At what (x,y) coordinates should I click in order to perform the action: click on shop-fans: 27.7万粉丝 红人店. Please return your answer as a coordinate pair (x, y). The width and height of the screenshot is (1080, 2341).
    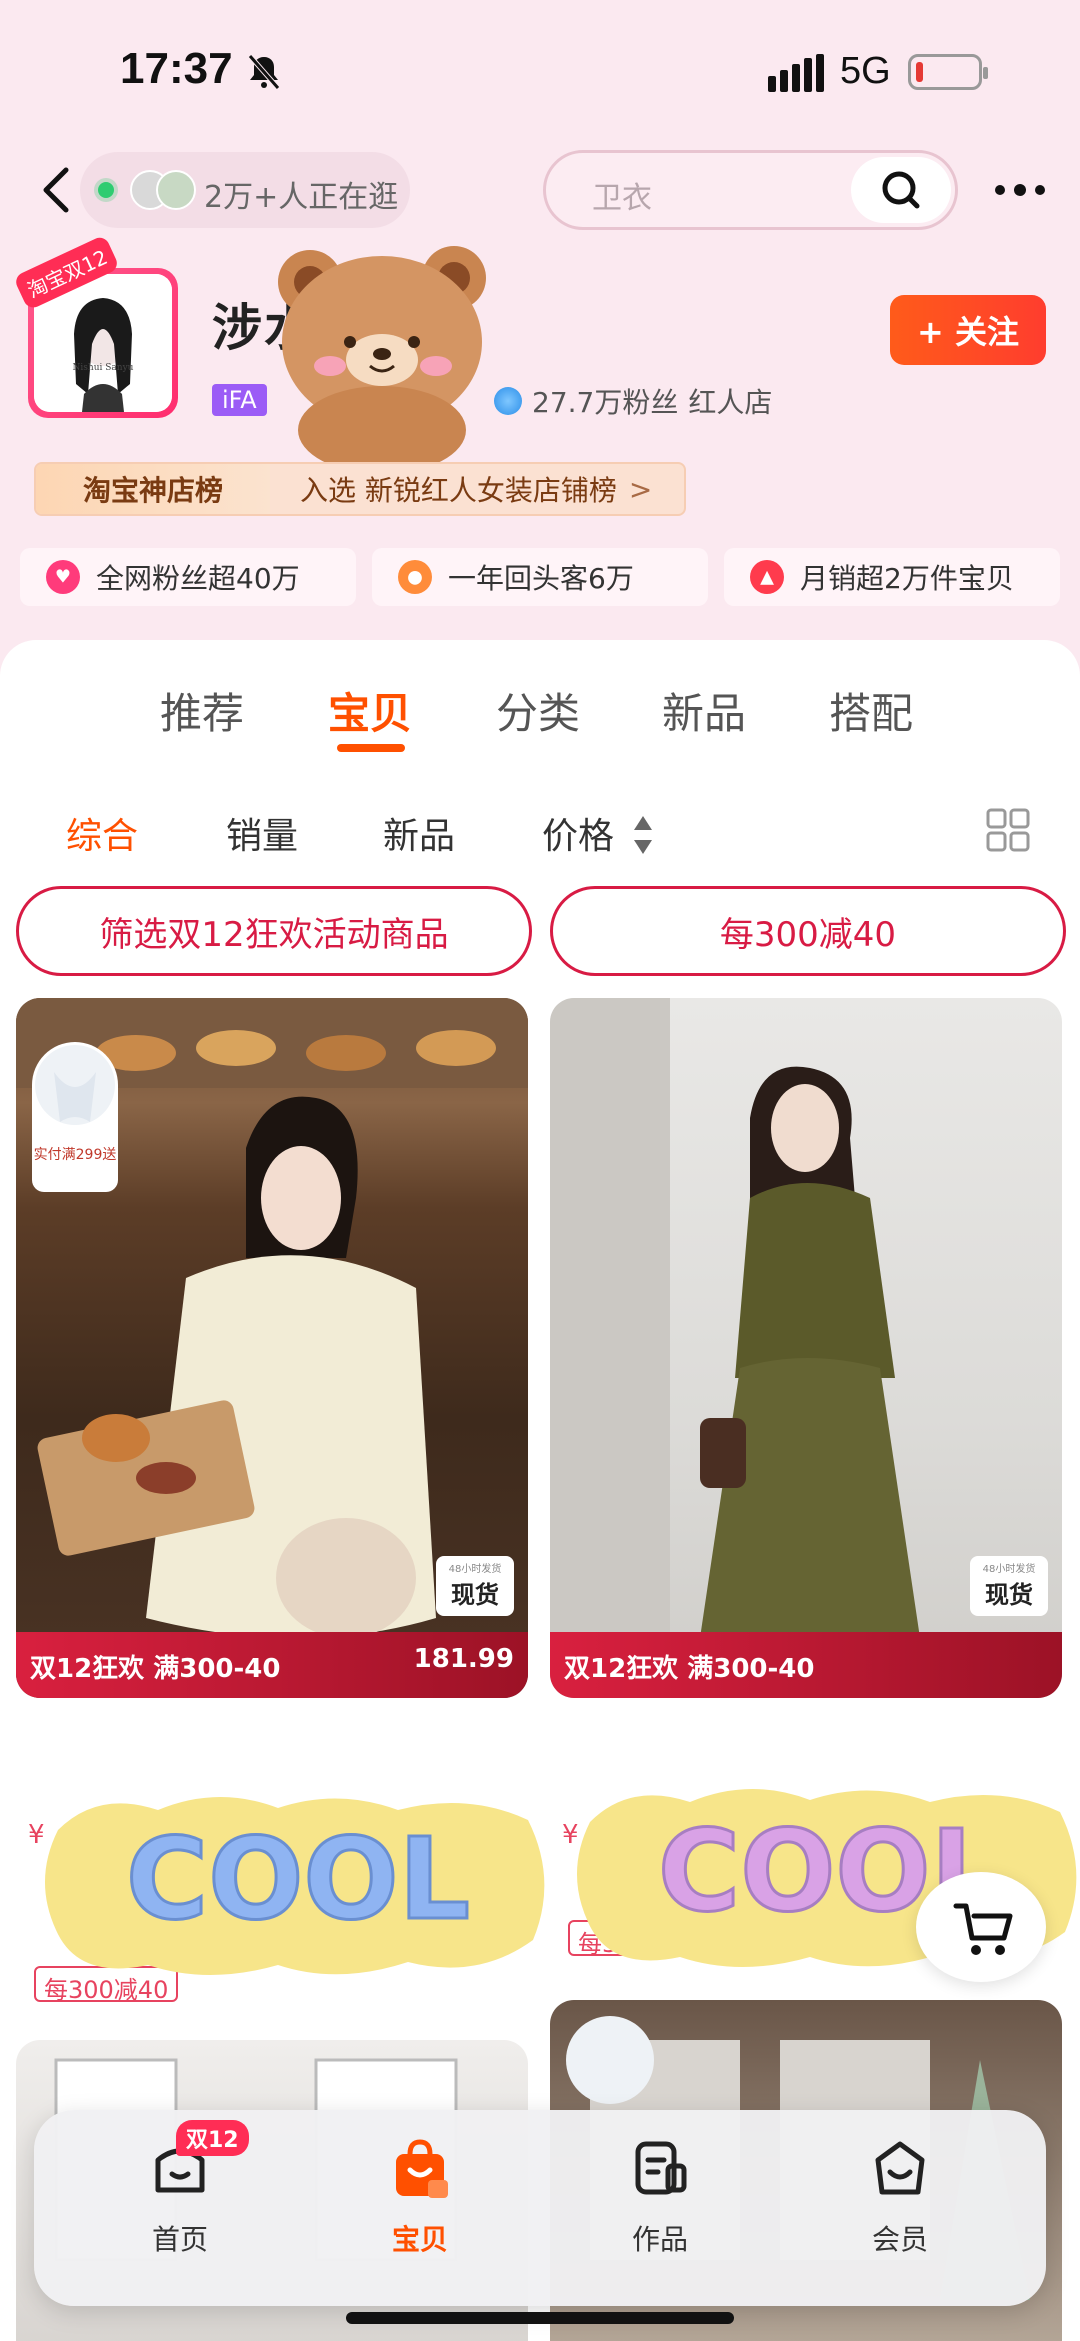
    Looking at the image, I should click on (633, 401).